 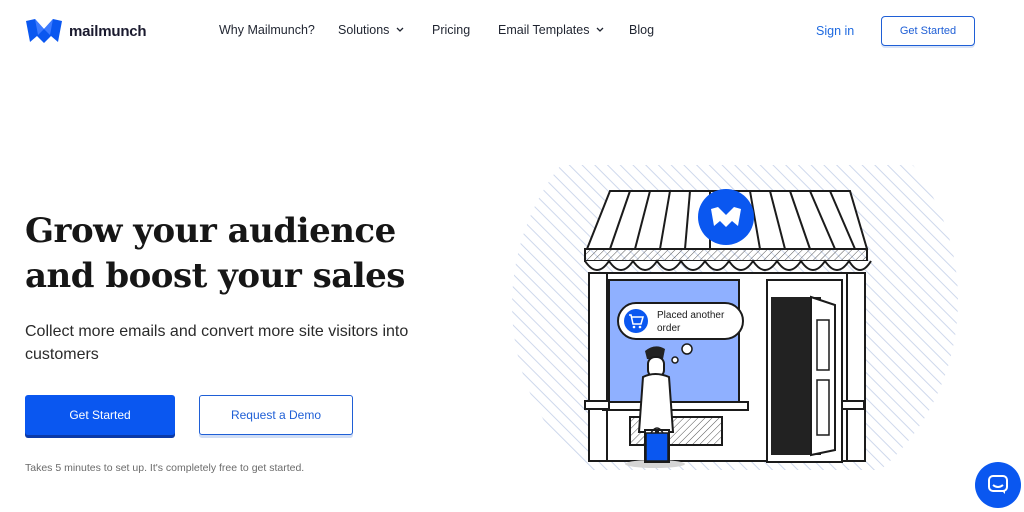 I want to click on nav-solutions: Solutions, so click(x=371, y=30).